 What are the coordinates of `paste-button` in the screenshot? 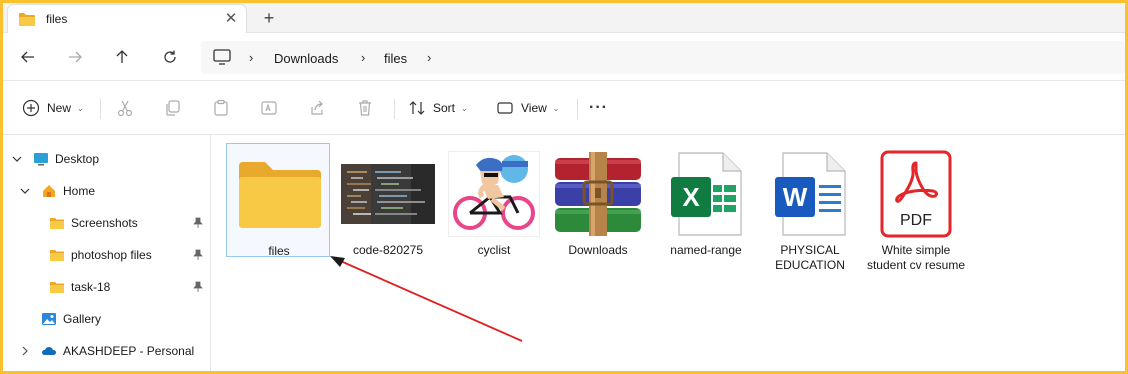 It's located at (221, 108).